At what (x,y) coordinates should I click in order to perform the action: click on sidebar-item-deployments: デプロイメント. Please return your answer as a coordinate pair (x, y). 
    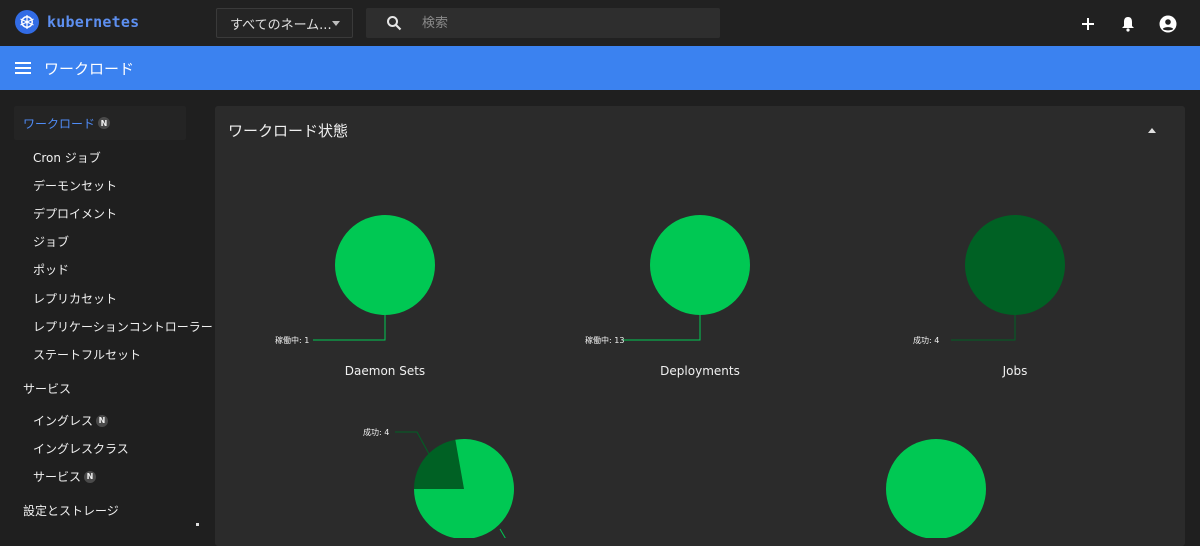
    Looking at the image, I should click on (75, 213).